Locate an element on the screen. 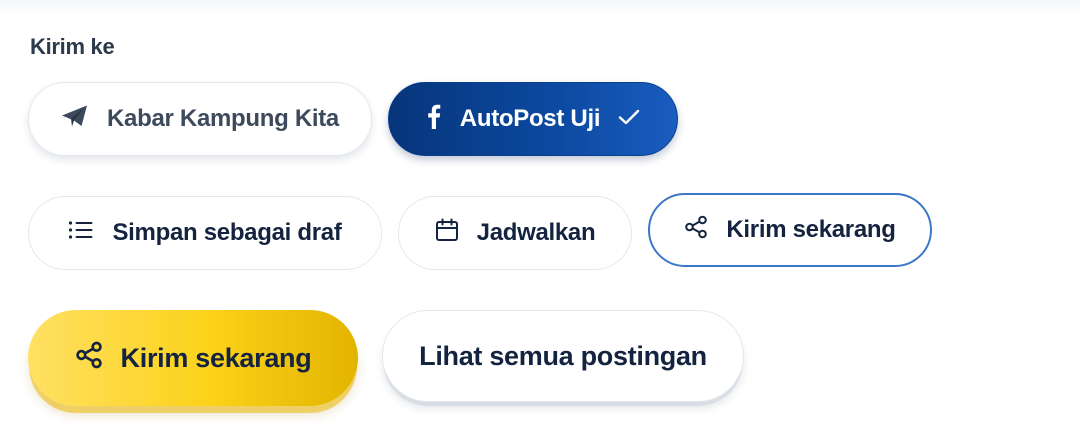 This screenshot has height=426, width=1080. schedule-button: Jadwalkan is located at coordinates (515, 233).